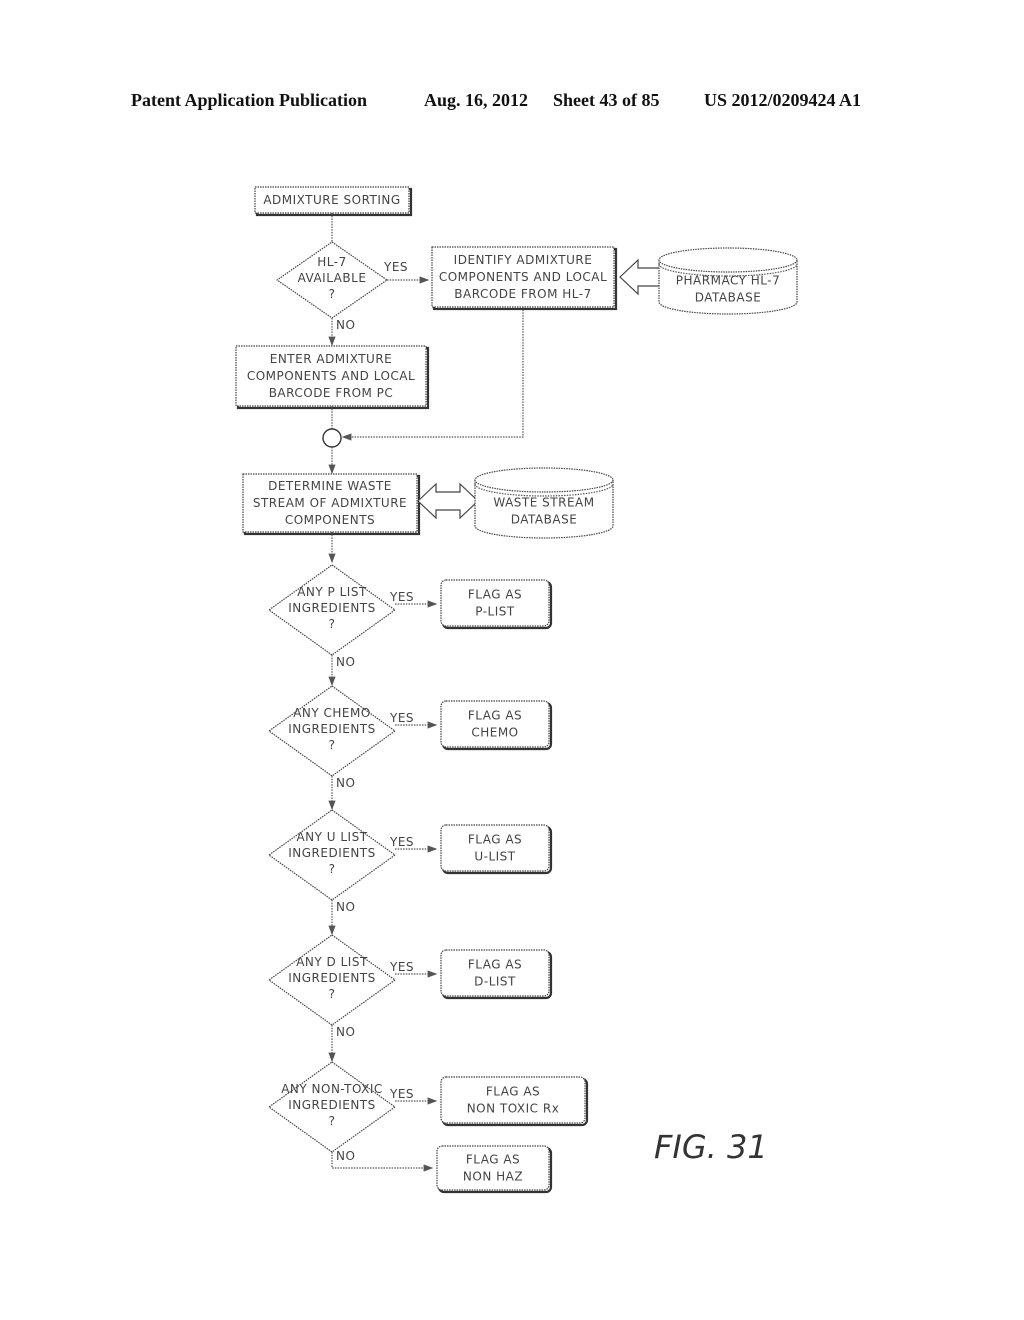  What do you see at coordinates (494, 733) in the screenshot?
I see `flag-box-1-text: CHEMO` at bounding box center [494, 733].